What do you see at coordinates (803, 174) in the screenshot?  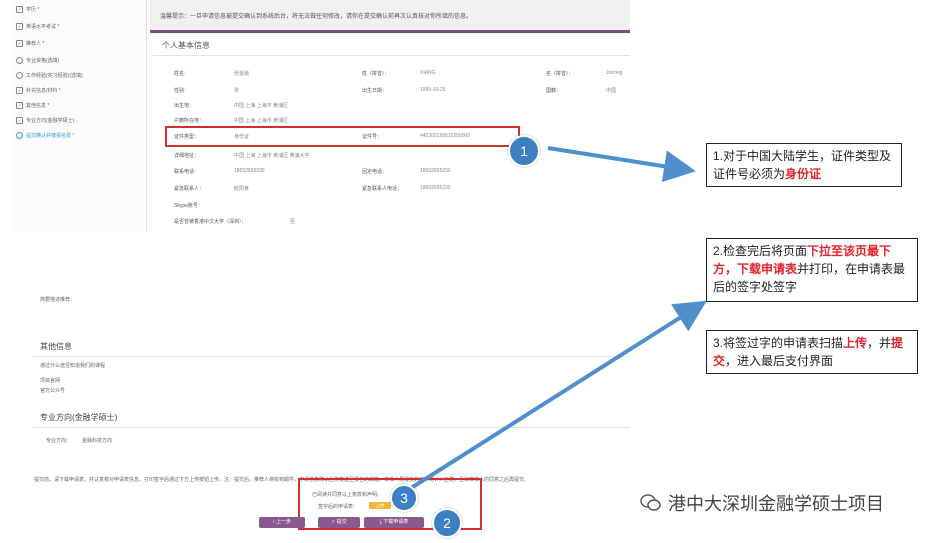 I see `callout-1-emphasis: 身份证` at bounding box center [803, 174].